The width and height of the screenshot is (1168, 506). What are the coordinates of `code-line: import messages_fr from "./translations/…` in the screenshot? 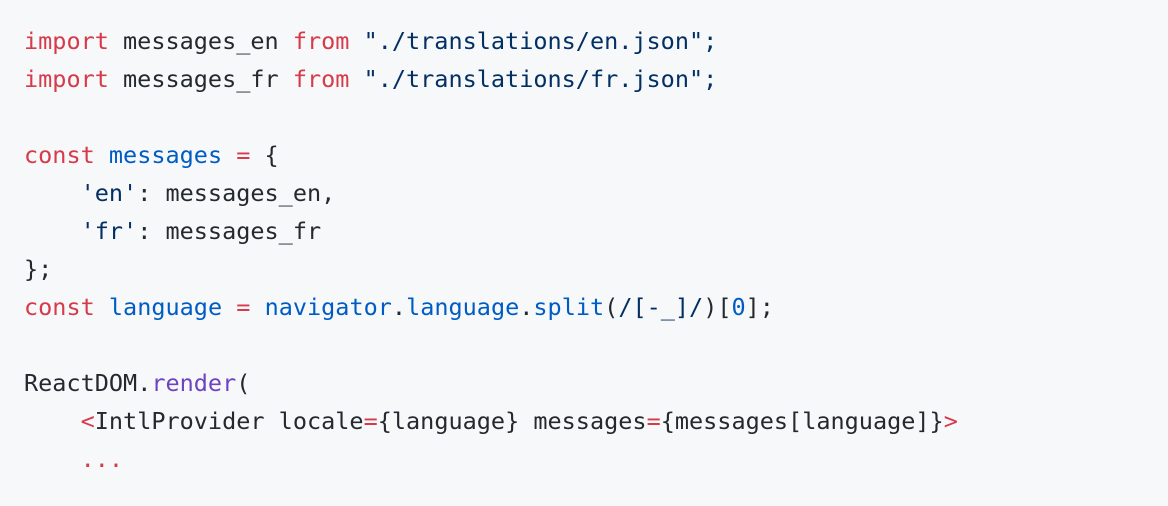 It's located at (596, 79).